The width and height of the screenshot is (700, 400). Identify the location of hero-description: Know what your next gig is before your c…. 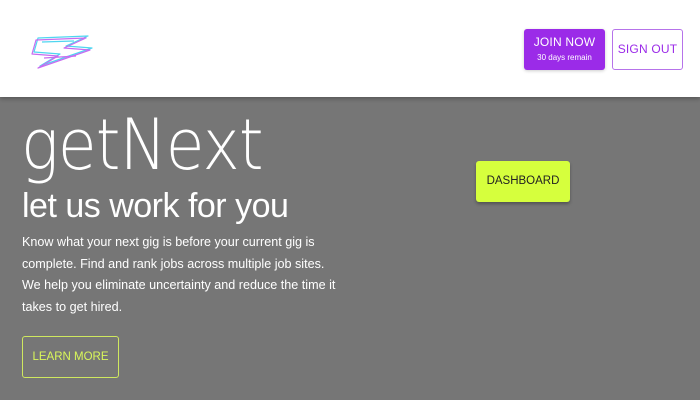
(179, 274).